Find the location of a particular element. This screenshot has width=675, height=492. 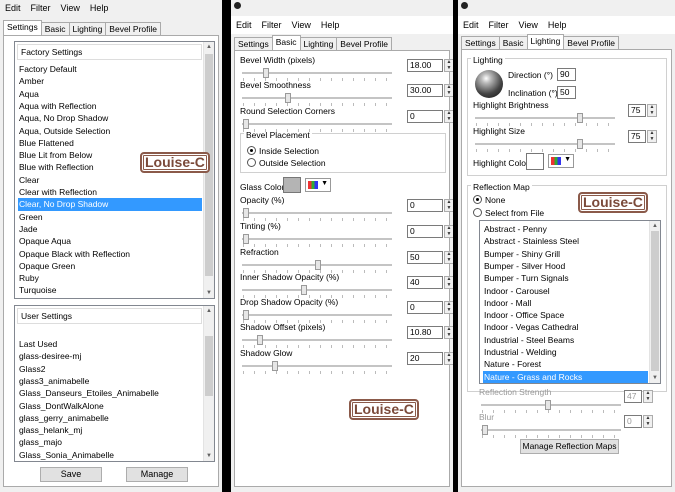

direction-input: 90 is located at coordinates (566, 74).